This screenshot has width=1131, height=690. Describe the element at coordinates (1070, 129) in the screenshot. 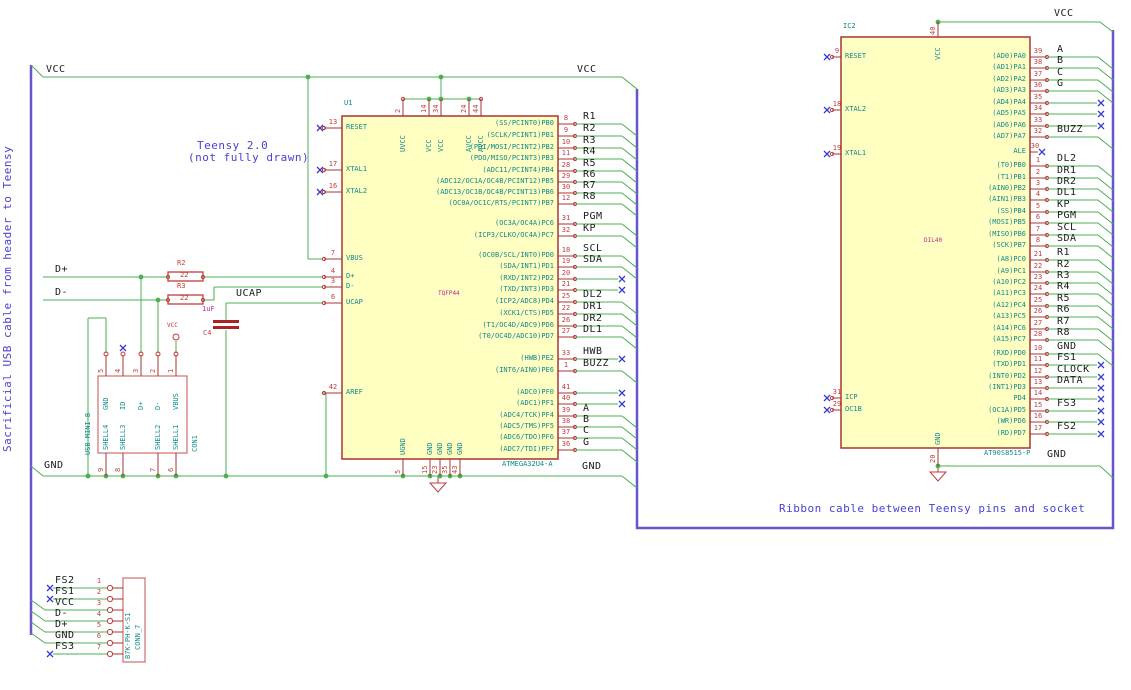

I see `net-label: BUZZ` at that location.